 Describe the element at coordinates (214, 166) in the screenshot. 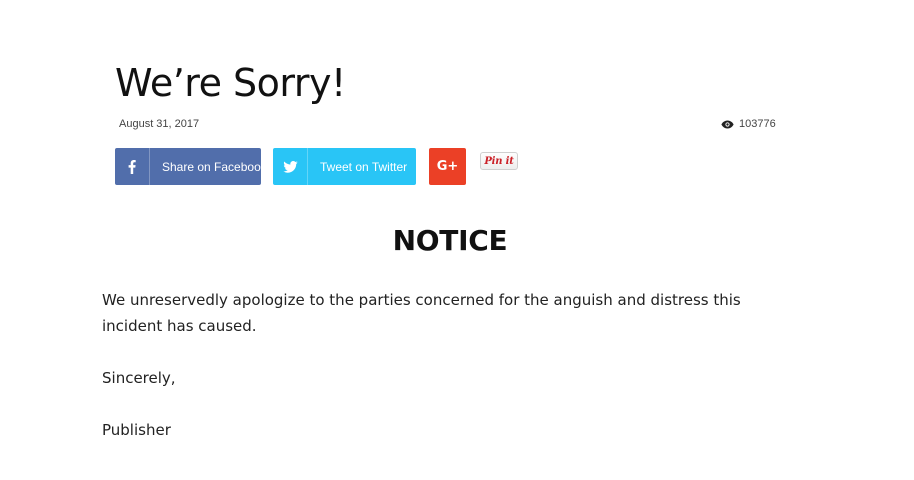

I see `share-facebook-label: Share on Facebook` at that location.